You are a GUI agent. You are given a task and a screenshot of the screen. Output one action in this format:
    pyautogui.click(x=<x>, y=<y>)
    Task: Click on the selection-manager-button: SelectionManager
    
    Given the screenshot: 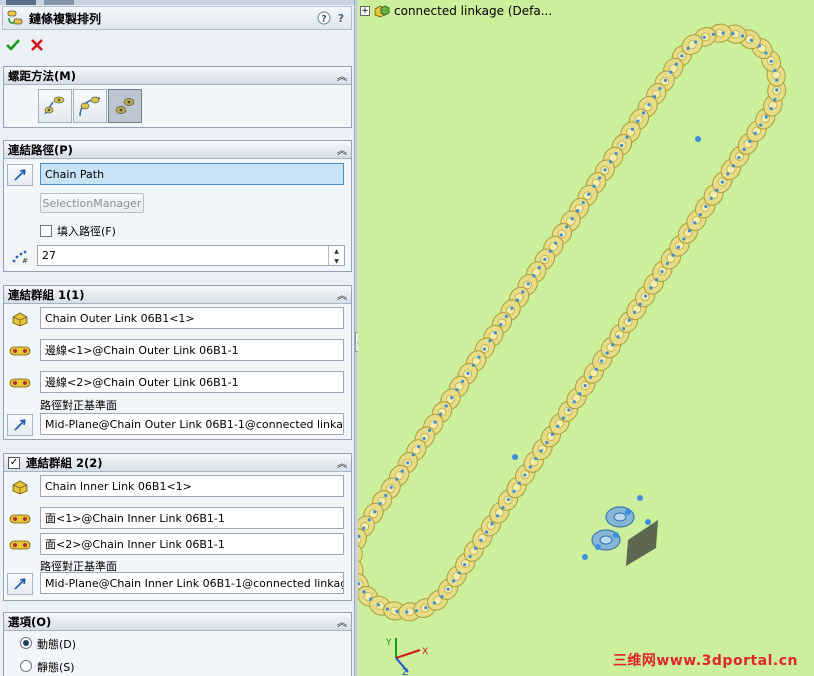 What is the action you would take?
    pyautogui.click(x=92, y=203)
    